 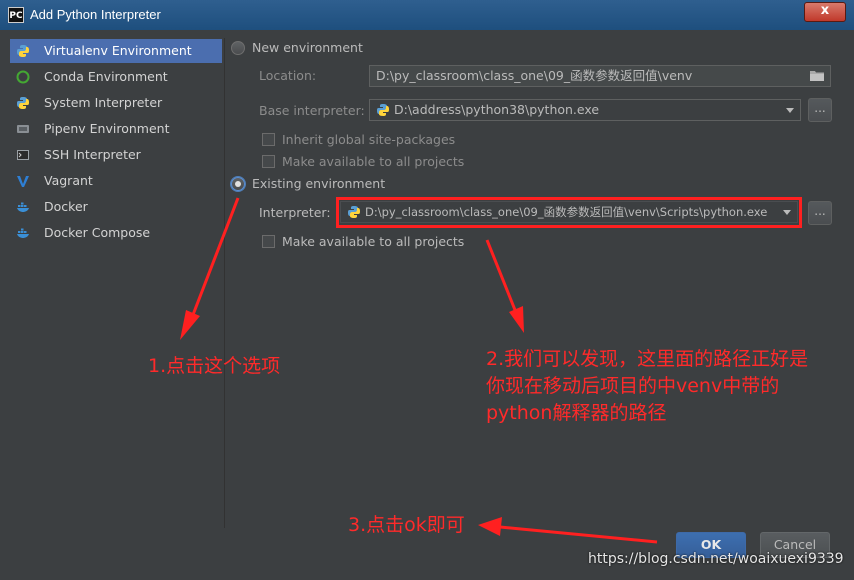 I want to click on annotation-step-2-line-2: 你现在移动后项目的中venv中带的, so click(x=633, y=386).